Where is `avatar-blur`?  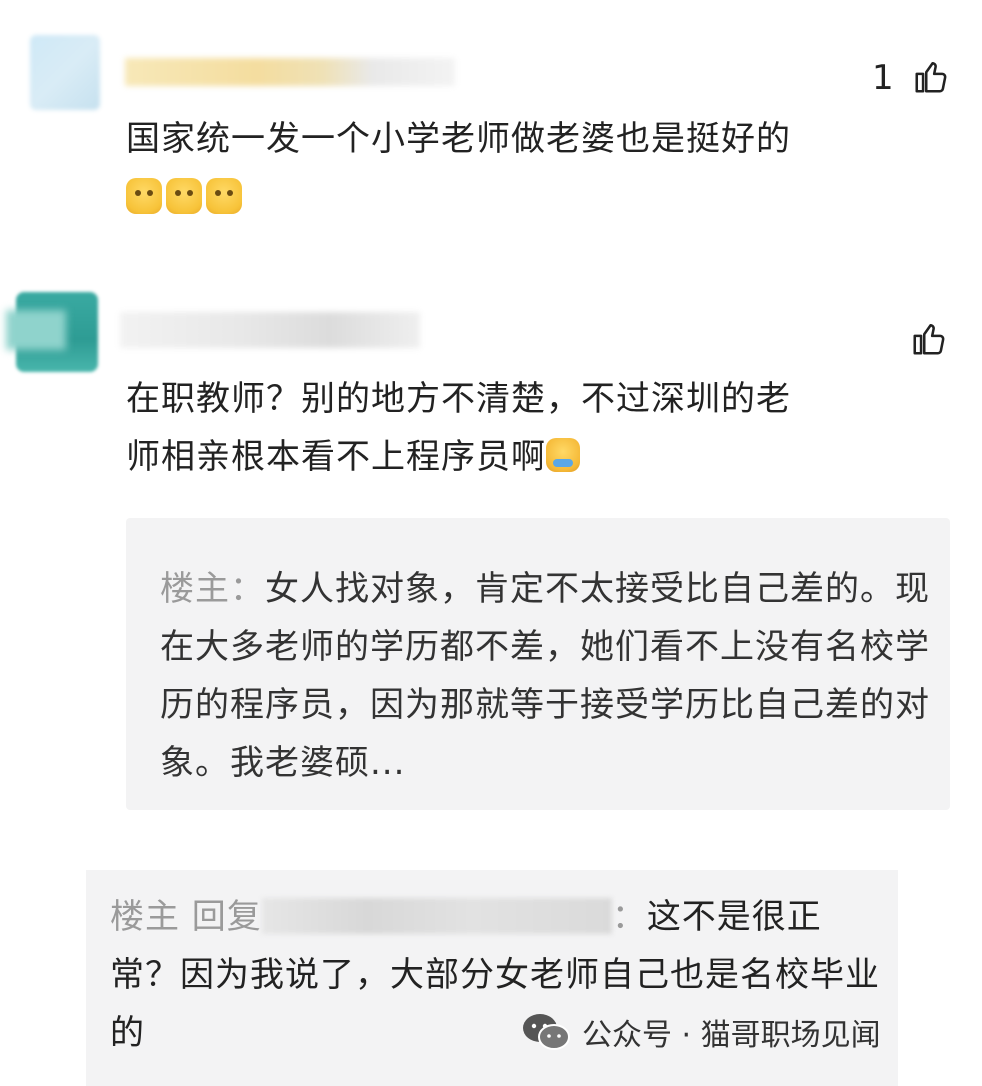
avatar-blur is located at coordinates (36, 330).